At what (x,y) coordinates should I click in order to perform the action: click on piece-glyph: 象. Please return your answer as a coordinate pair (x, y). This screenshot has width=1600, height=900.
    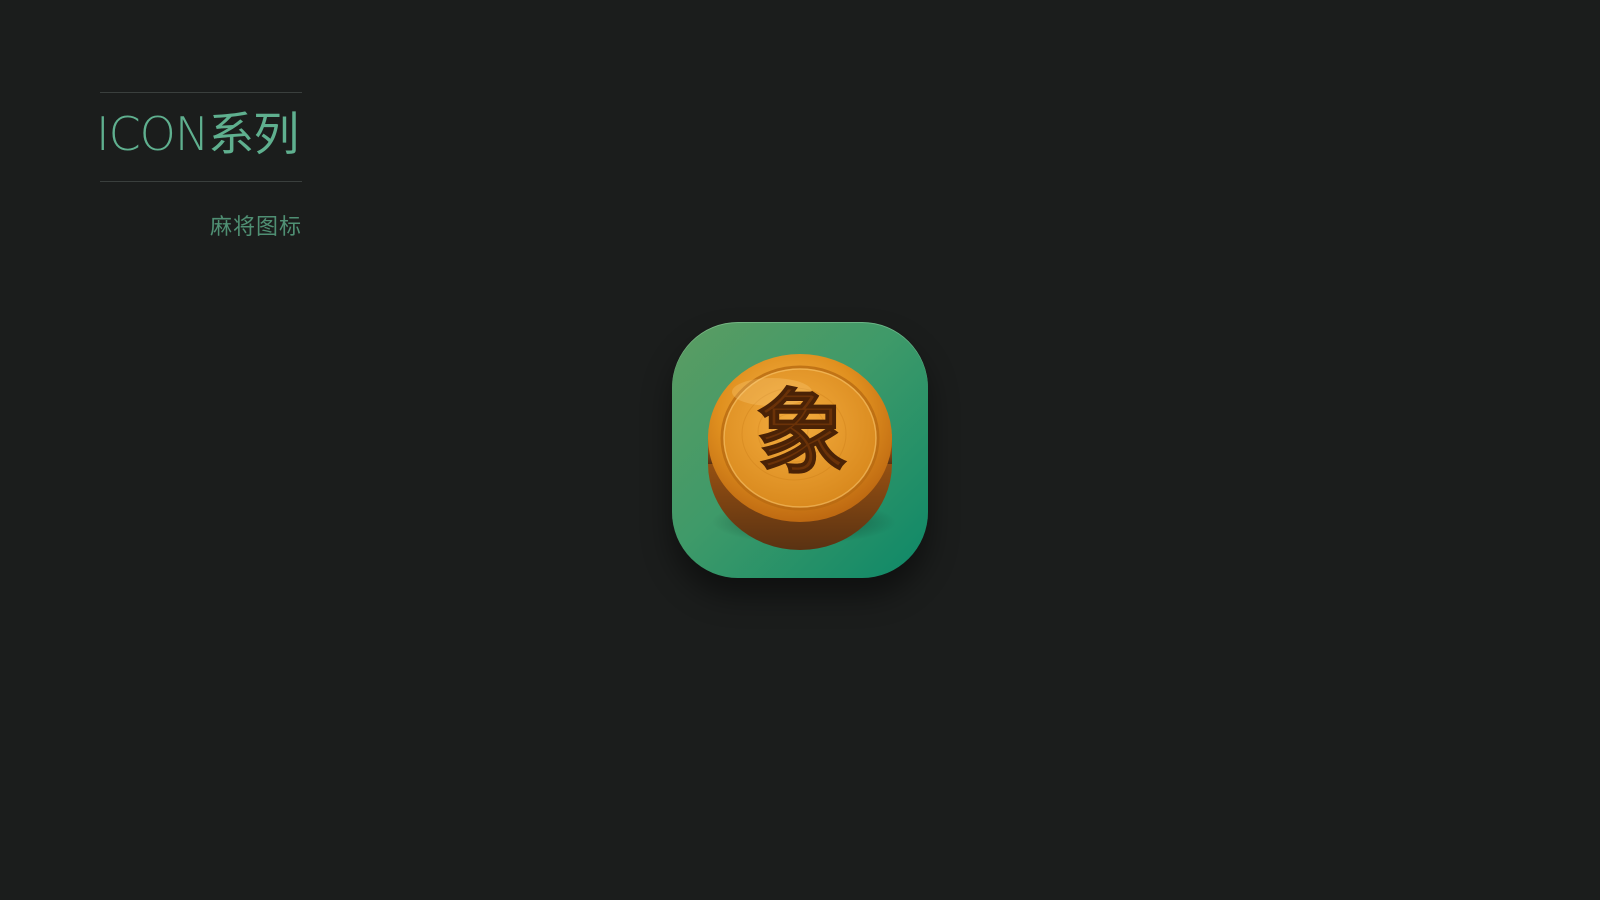
    Looking at the image, I should click on (802, 433).